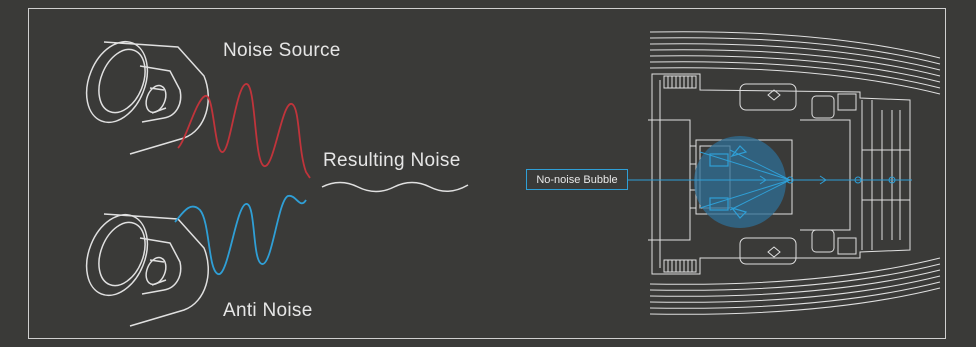  What do you see at coordinates (392, 160) in the screenshot?
I see `resulting-noise-label: Resulting Noise` at bounding box center [392, 160].